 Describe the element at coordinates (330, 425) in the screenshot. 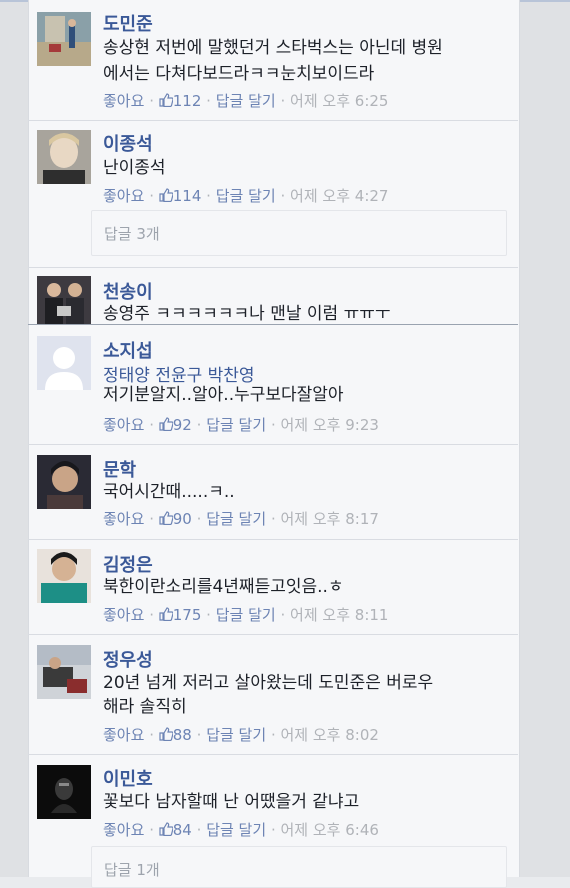

I see `timestamp: 어제 오후 9:23` at that location.